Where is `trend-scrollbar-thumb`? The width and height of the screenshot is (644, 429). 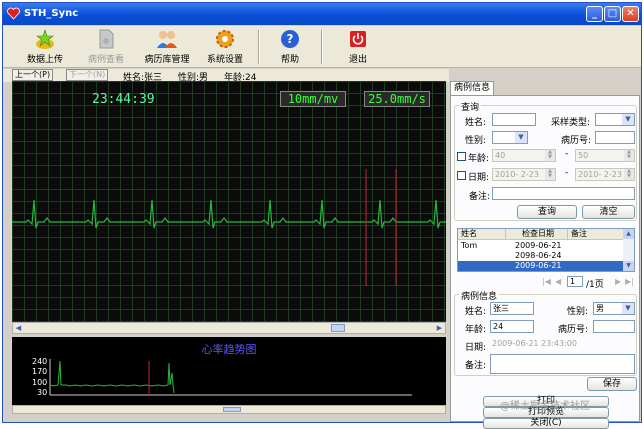
trend-scrollbar-thumb is located at coordinates (232, 409).